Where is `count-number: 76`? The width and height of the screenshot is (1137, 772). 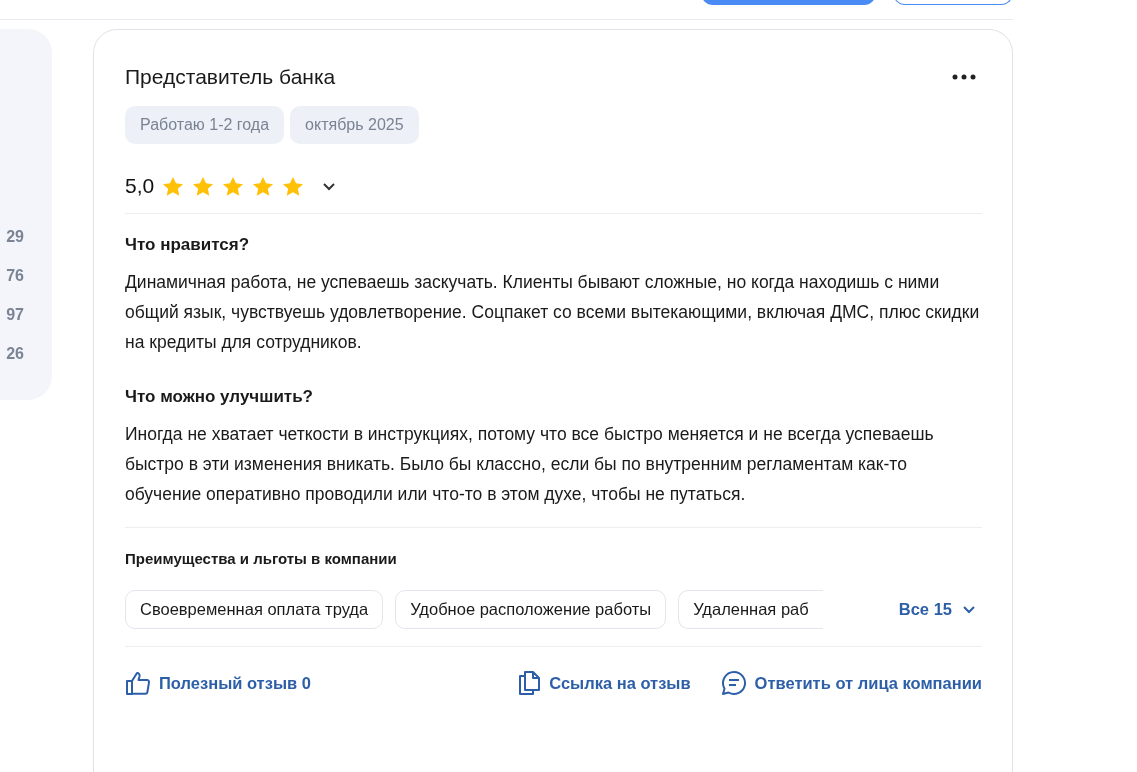 count-number: 76 is located at coordinates (15, 275).